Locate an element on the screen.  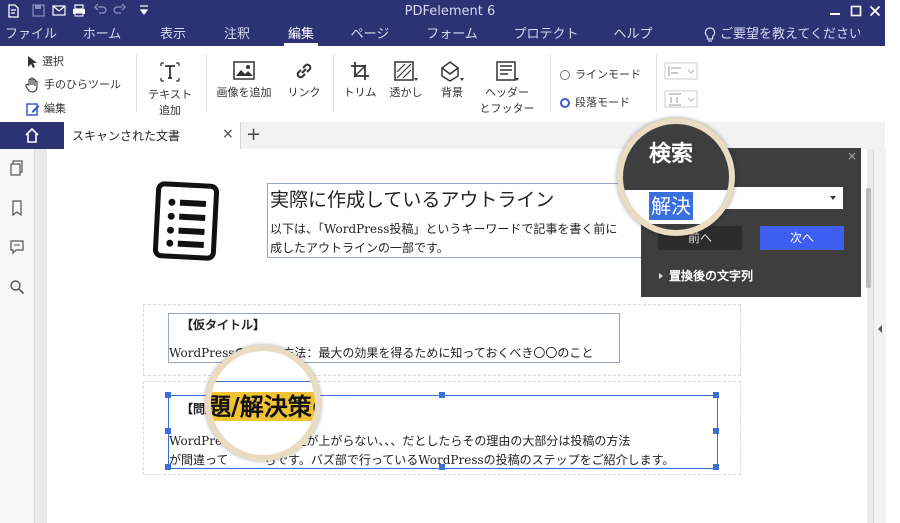
add-tab-icon: + is located at coordinates (253, 134).